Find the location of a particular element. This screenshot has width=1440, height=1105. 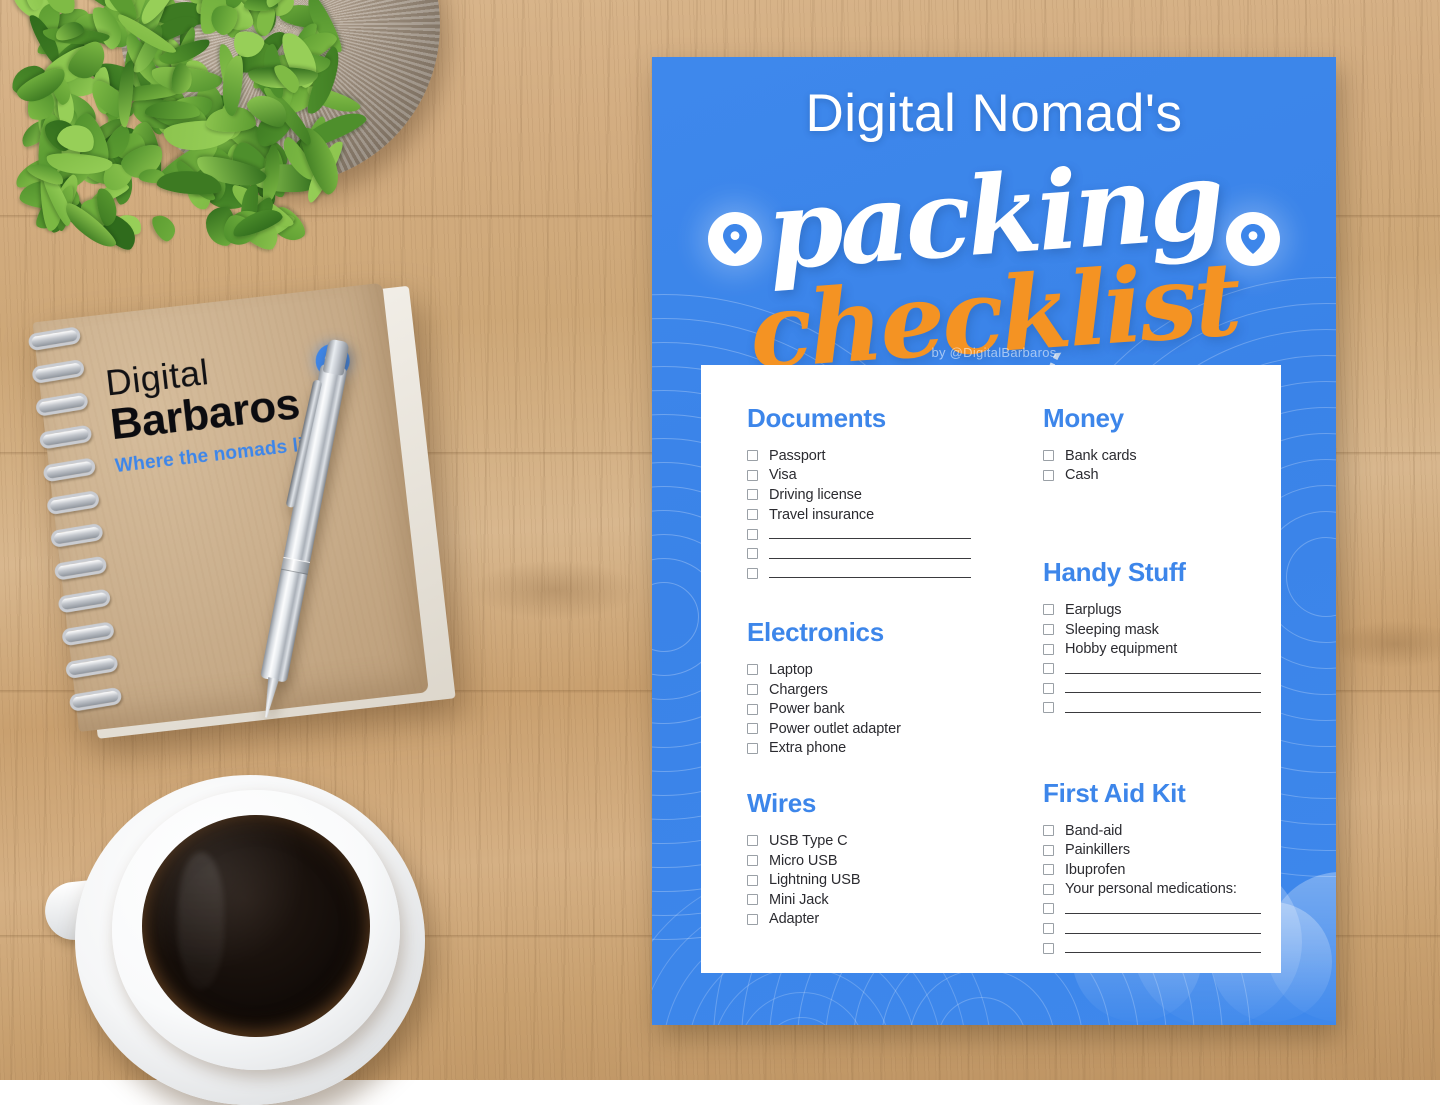

checklist-item: Adapter is located at coordinates (861, 920).